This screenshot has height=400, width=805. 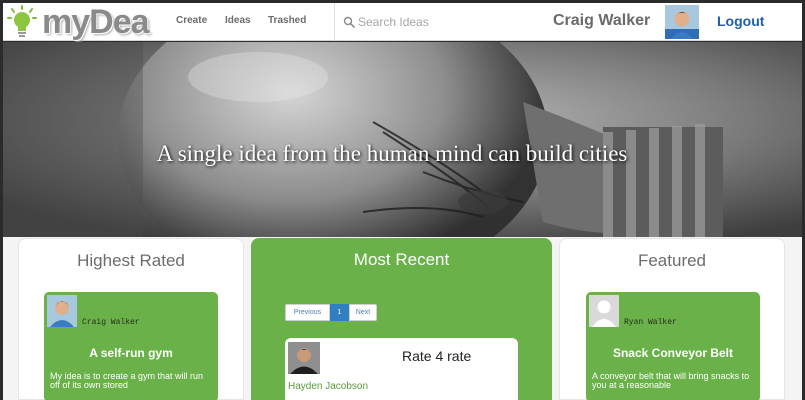 I want to click on logout-link: Logout, so click(x=740, y=21).